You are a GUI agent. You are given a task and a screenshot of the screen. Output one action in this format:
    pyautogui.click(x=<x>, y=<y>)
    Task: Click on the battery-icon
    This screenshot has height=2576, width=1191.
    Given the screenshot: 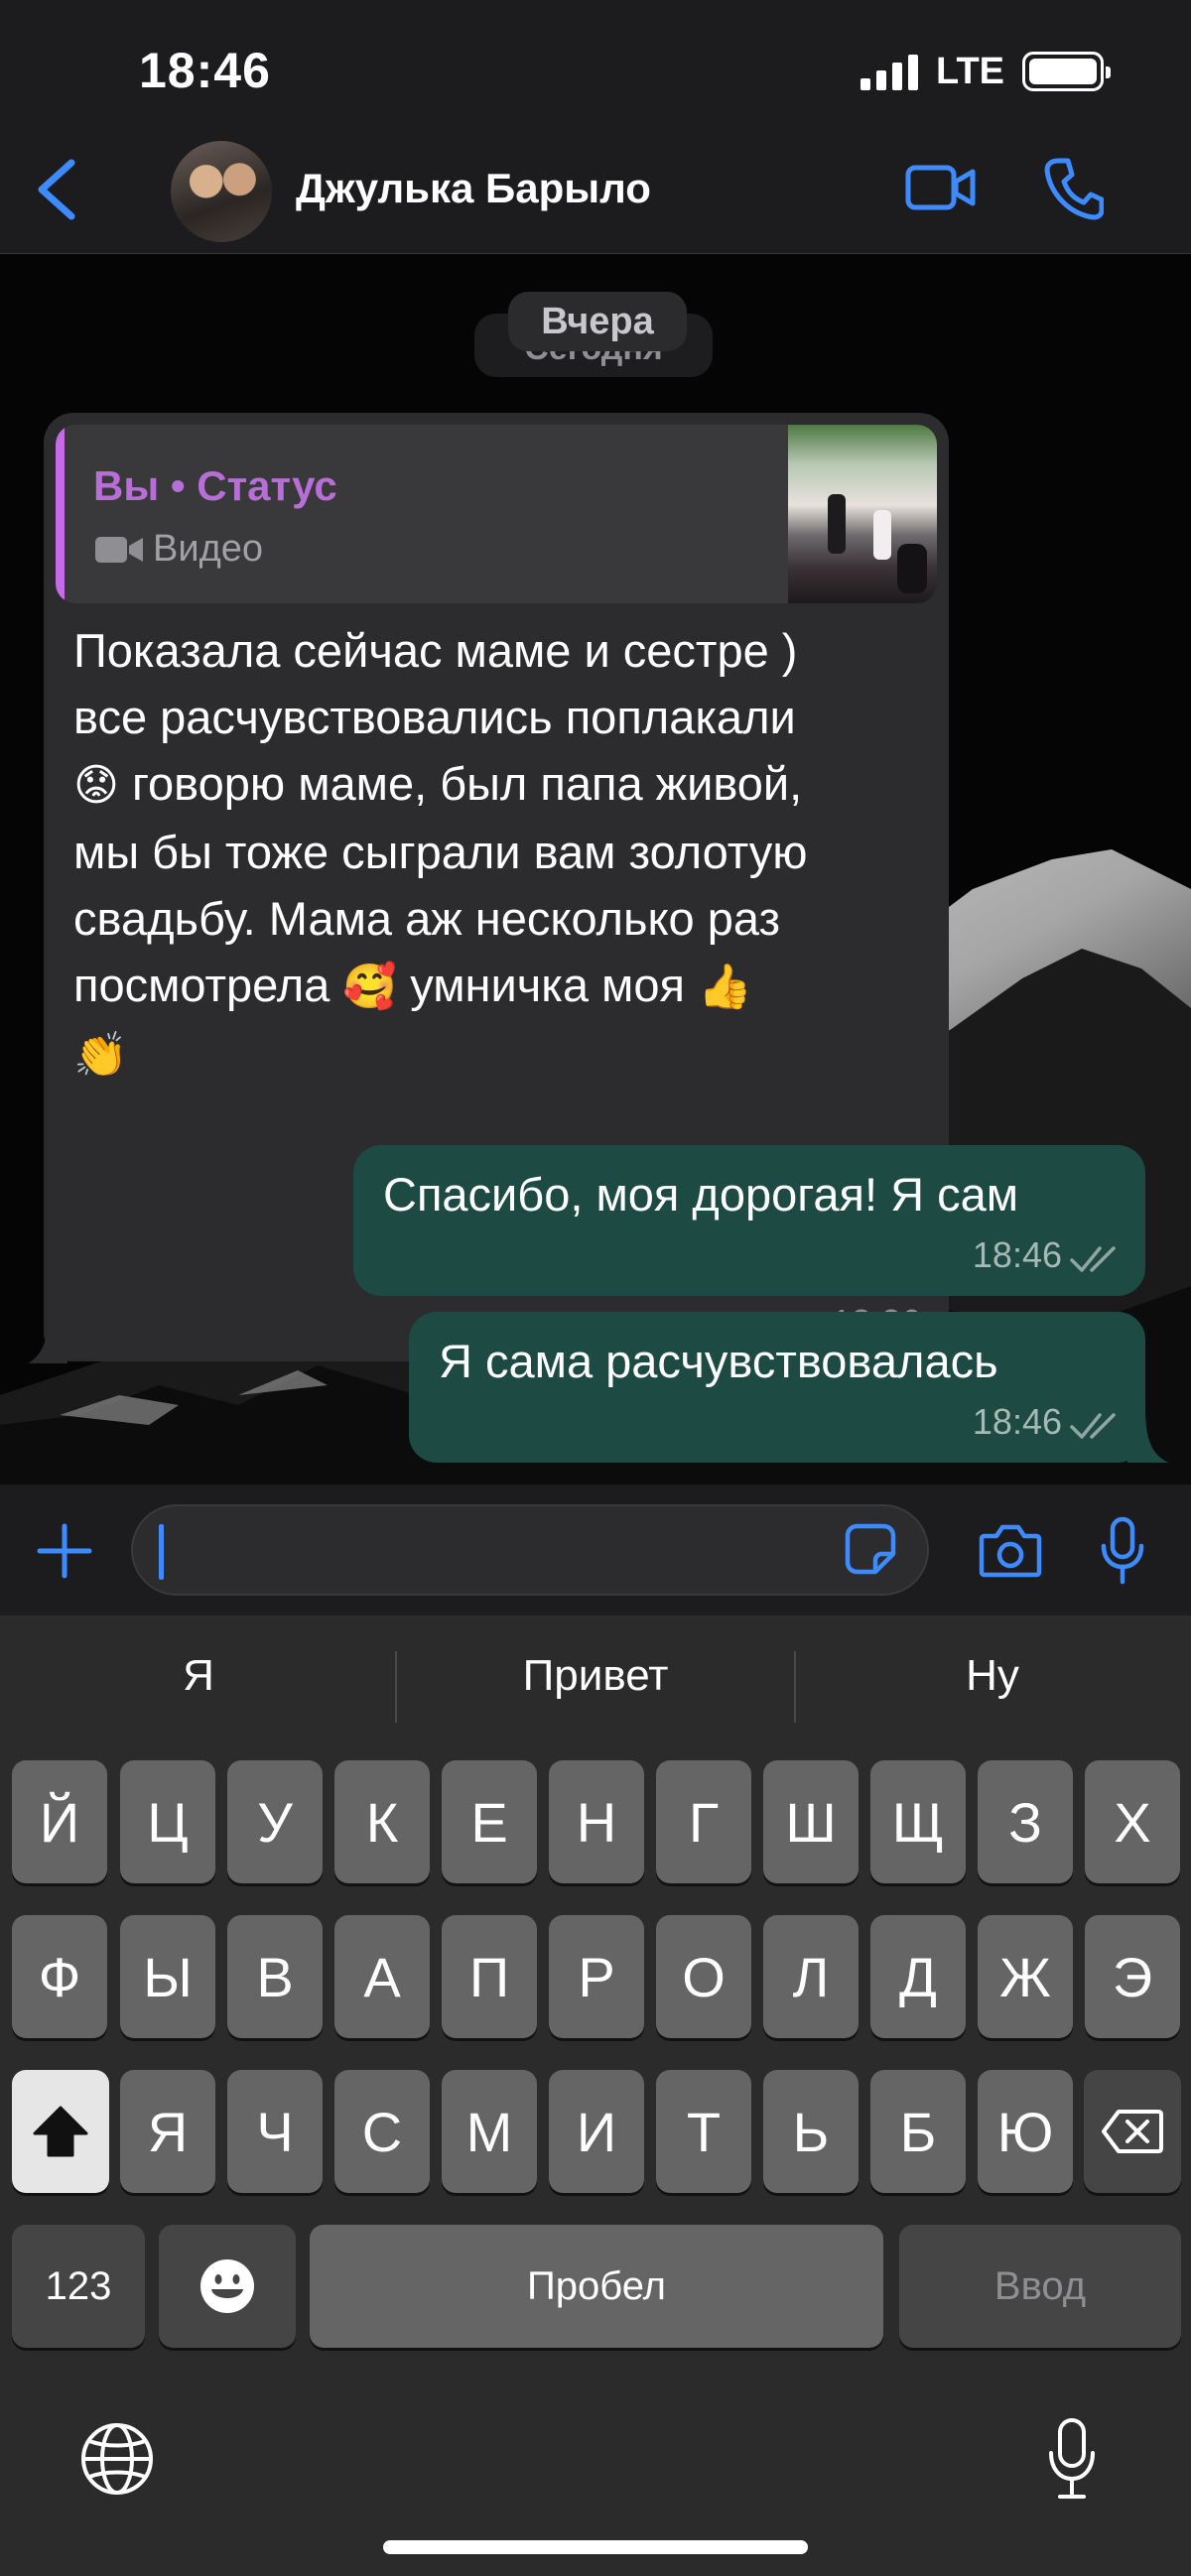 What is the action you would take?
    pyautogui.click(x=1067, y=72)
    